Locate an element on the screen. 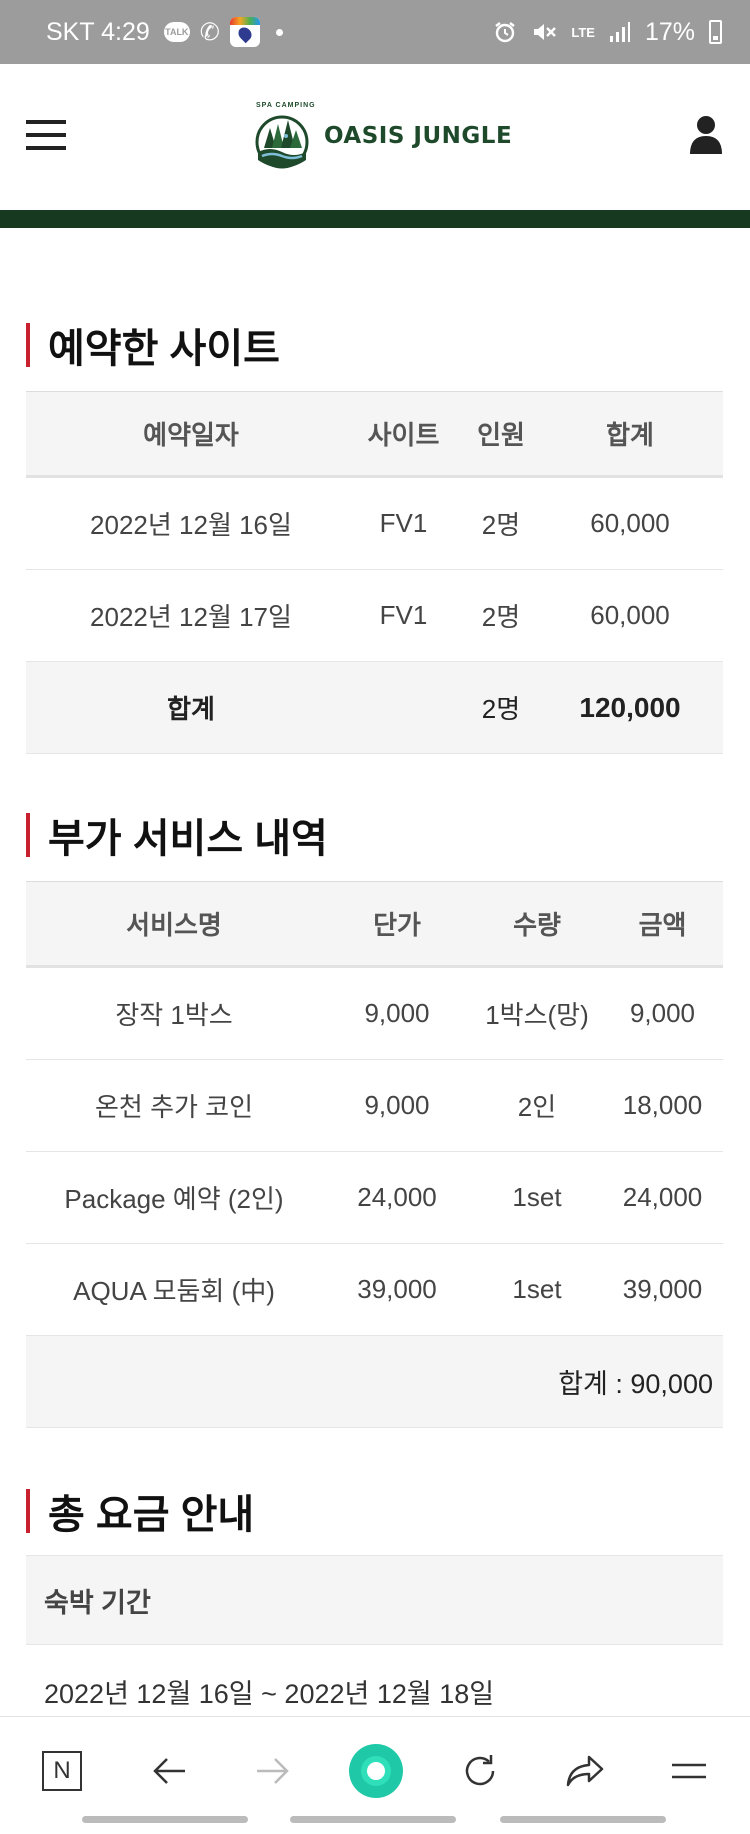 This screenshot has height=1834, width=750. logo-text: OASIS JUNGLE is located at coordinates (418, 136).